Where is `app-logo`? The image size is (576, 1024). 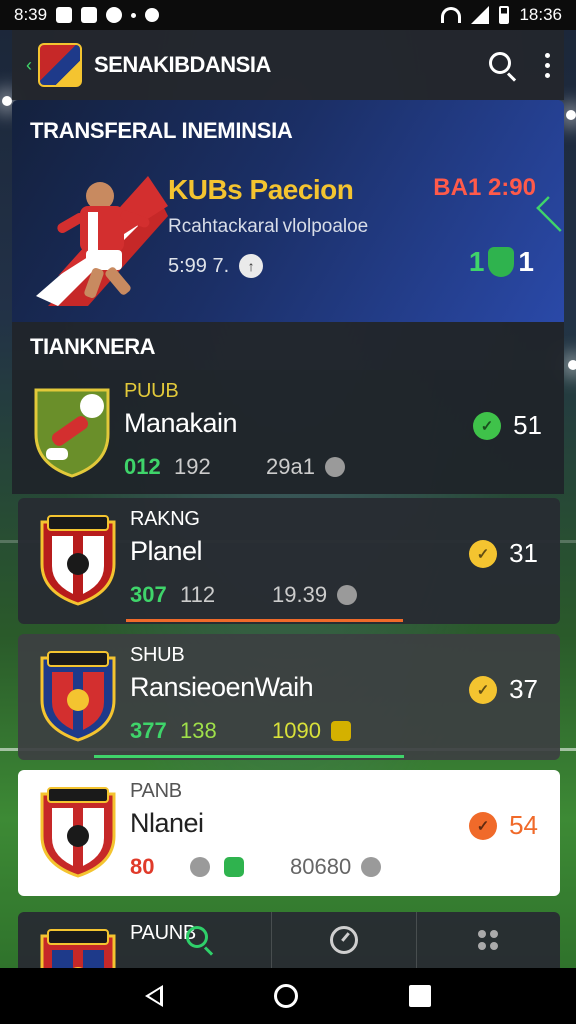 app-logo is located at coordinates (60, 65).